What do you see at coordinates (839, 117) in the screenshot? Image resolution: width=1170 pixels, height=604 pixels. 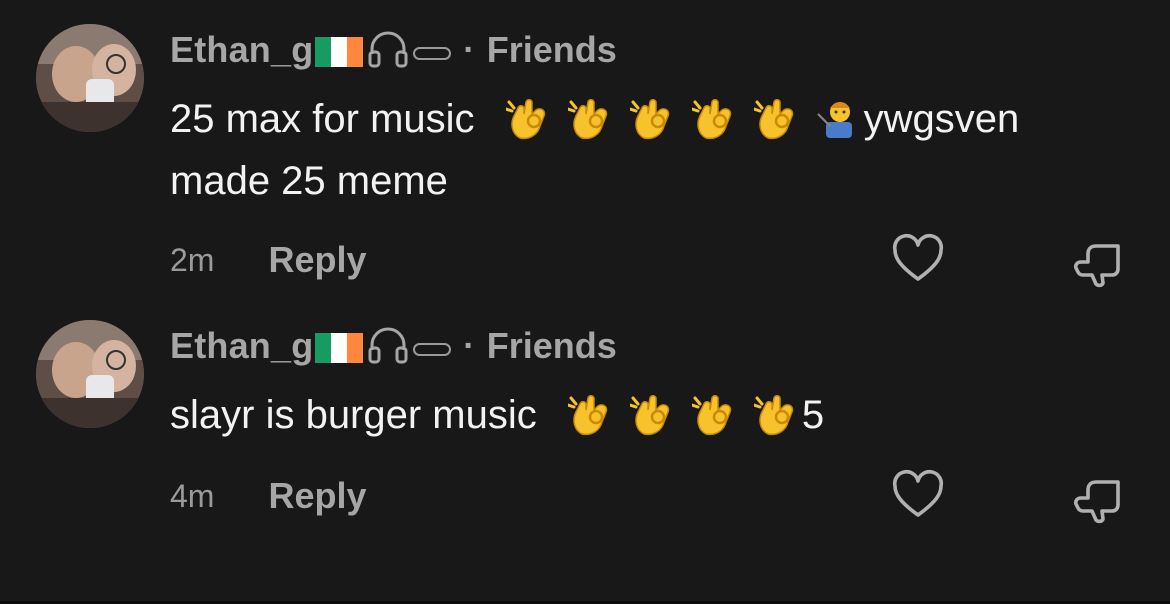 I see `teacher-emoji` at bounding box center [839, 117].